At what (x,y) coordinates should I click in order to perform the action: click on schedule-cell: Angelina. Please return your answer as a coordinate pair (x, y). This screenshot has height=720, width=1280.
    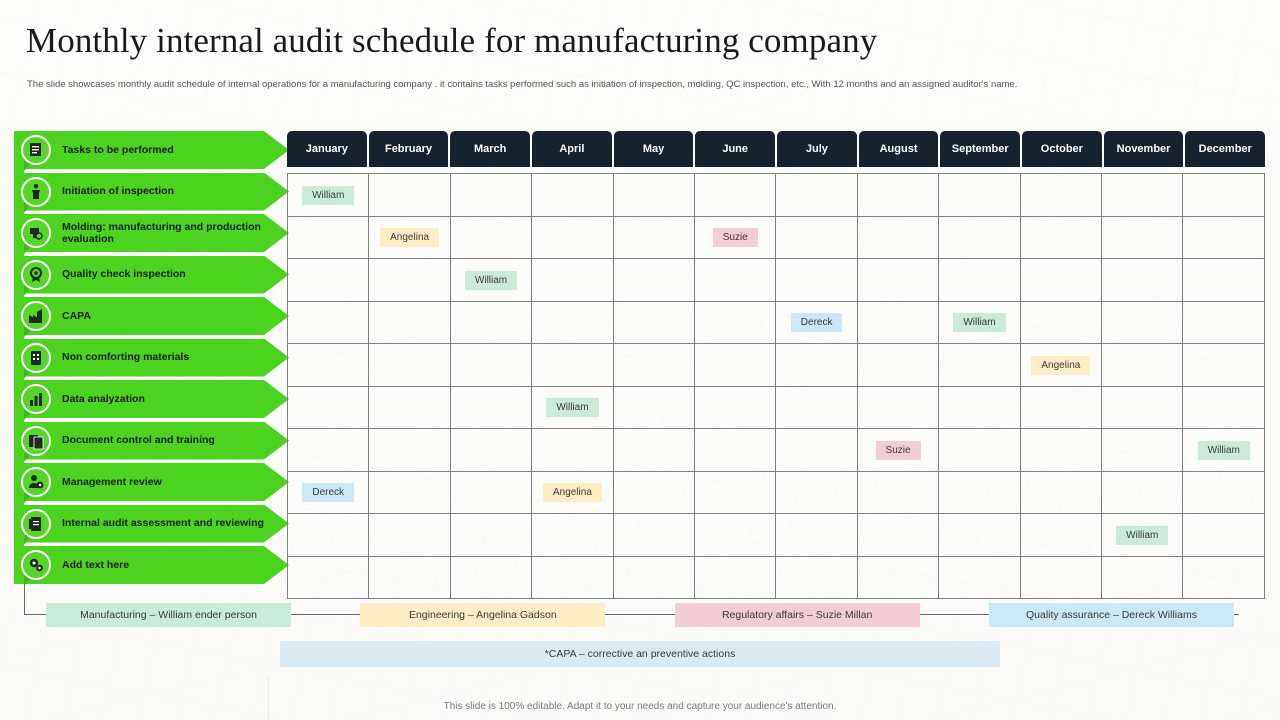
    Looking at the image, I should click on (1061, 365).